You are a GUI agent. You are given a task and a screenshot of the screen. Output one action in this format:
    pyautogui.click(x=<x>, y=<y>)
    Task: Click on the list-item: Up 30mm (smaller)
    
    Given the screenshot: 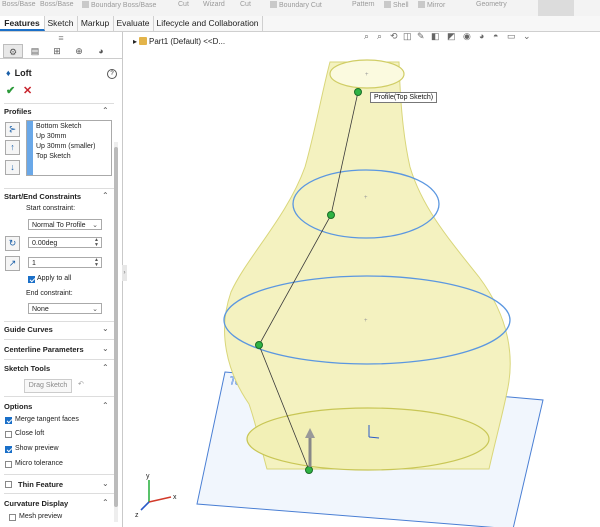 What is the action you would take?
    pyautogui.click(x=66, y=146)
    